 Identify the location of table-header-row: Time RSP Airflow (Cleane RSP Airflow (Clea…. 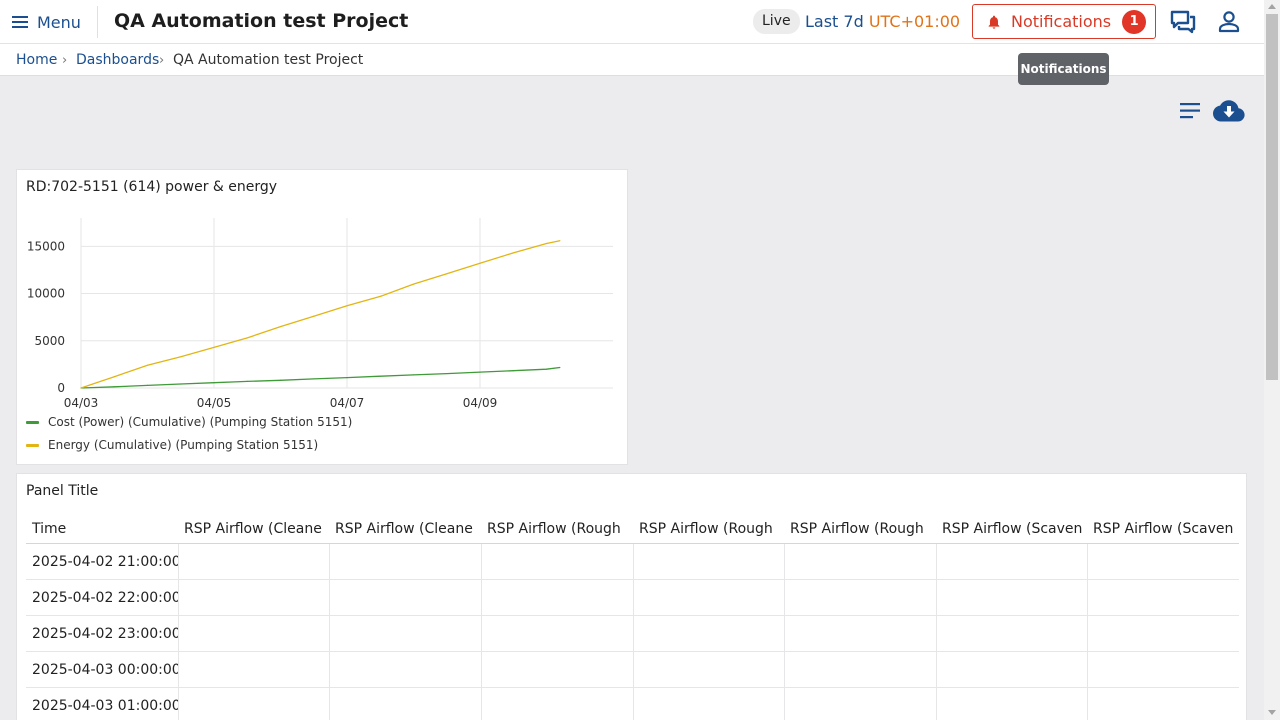
(632, 529).